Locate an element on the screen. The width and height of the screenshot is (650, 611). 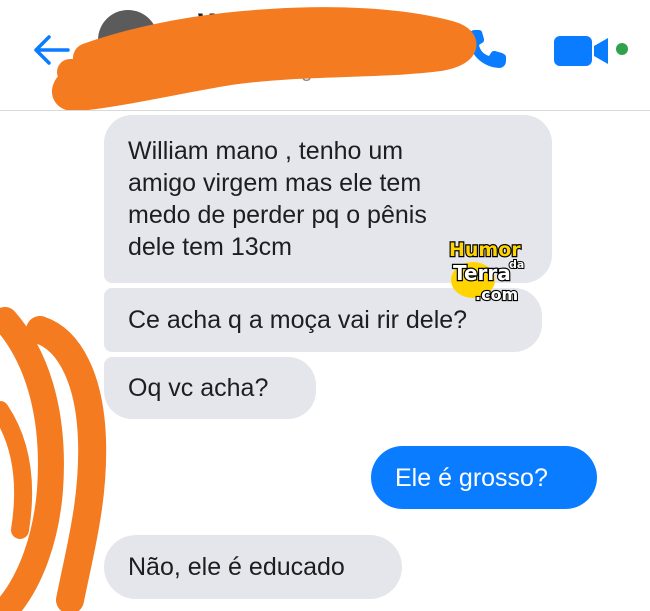
contact-name: Willi is located at coordinates (228, 25).